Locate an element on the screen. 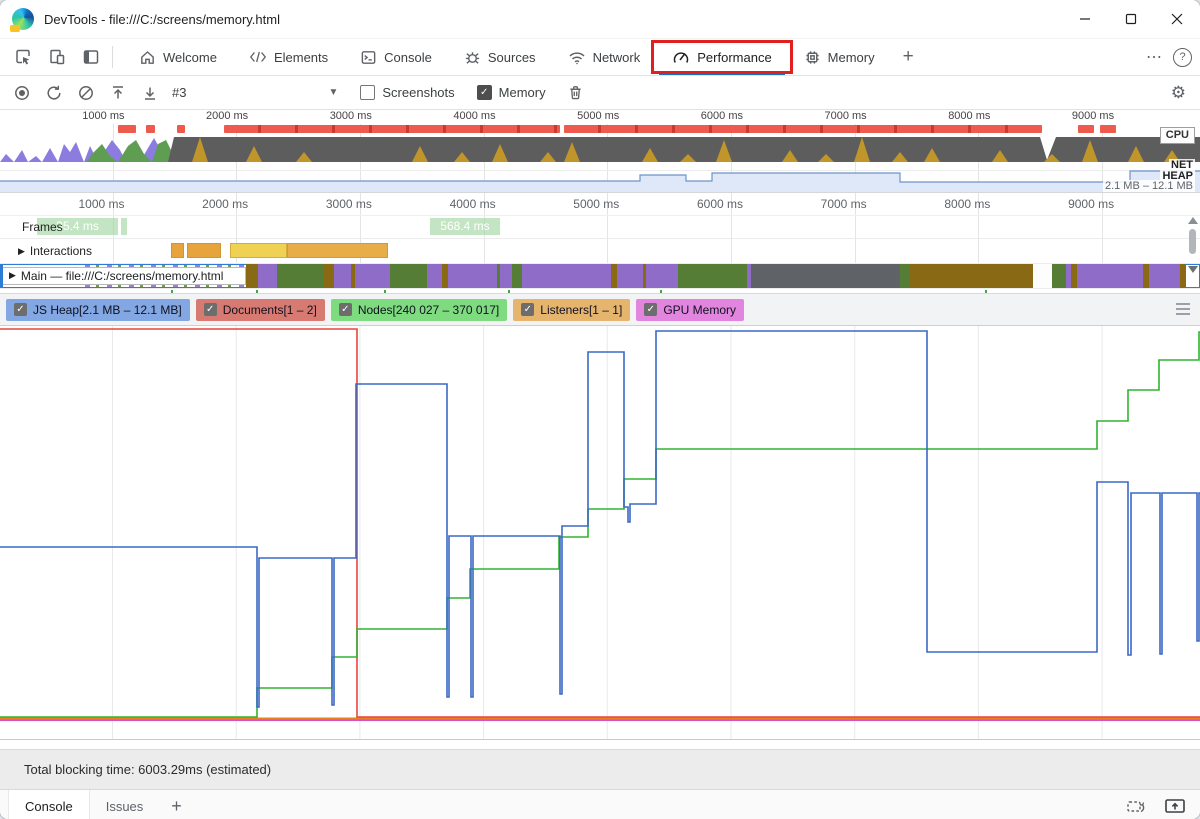 The image size is (1200, 819). tab-console: Console is located at coordinates (396, 57).